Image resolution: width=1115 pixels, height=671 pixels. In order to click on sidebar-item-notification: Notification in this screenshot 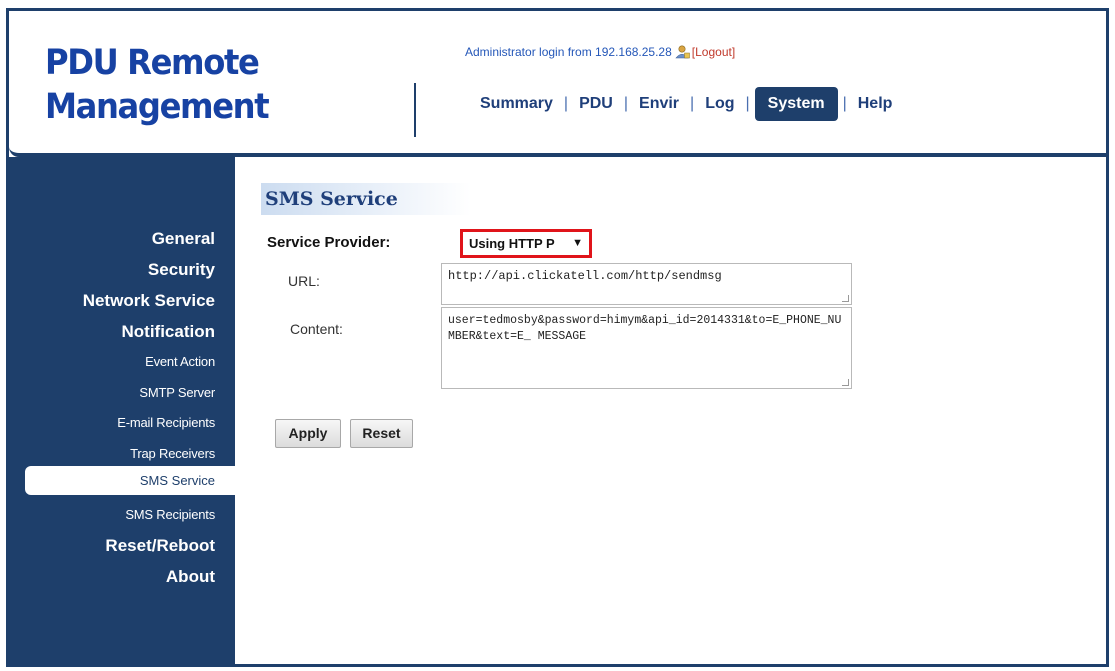, I will do `click(112, 331)`.